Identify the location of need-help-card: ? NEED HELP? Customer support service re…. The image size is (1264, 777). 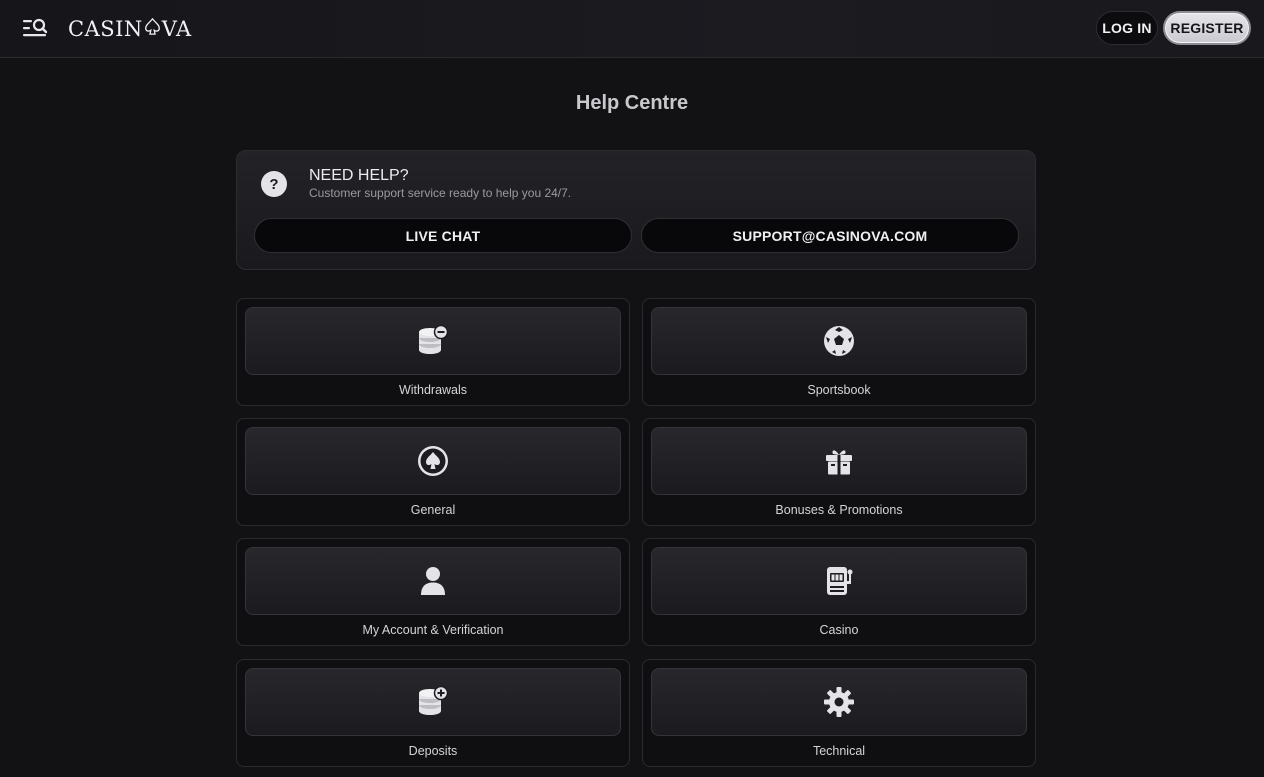
(636, 210).